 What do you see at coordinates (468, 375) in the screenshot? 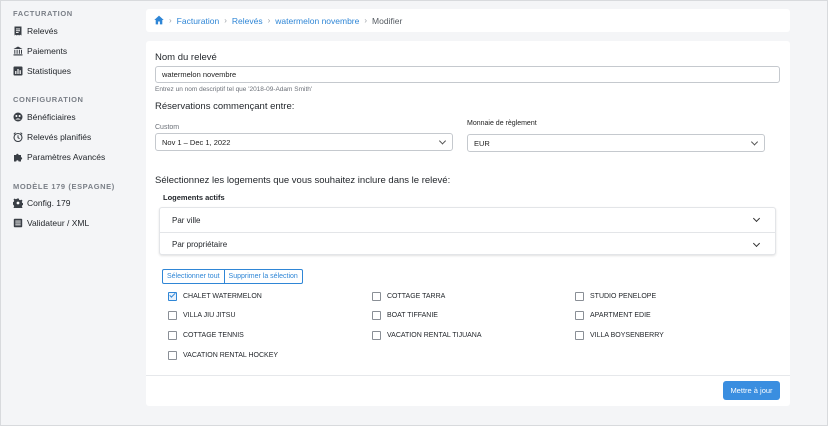
I see `footer-divider` at bounding box center [468, 375].